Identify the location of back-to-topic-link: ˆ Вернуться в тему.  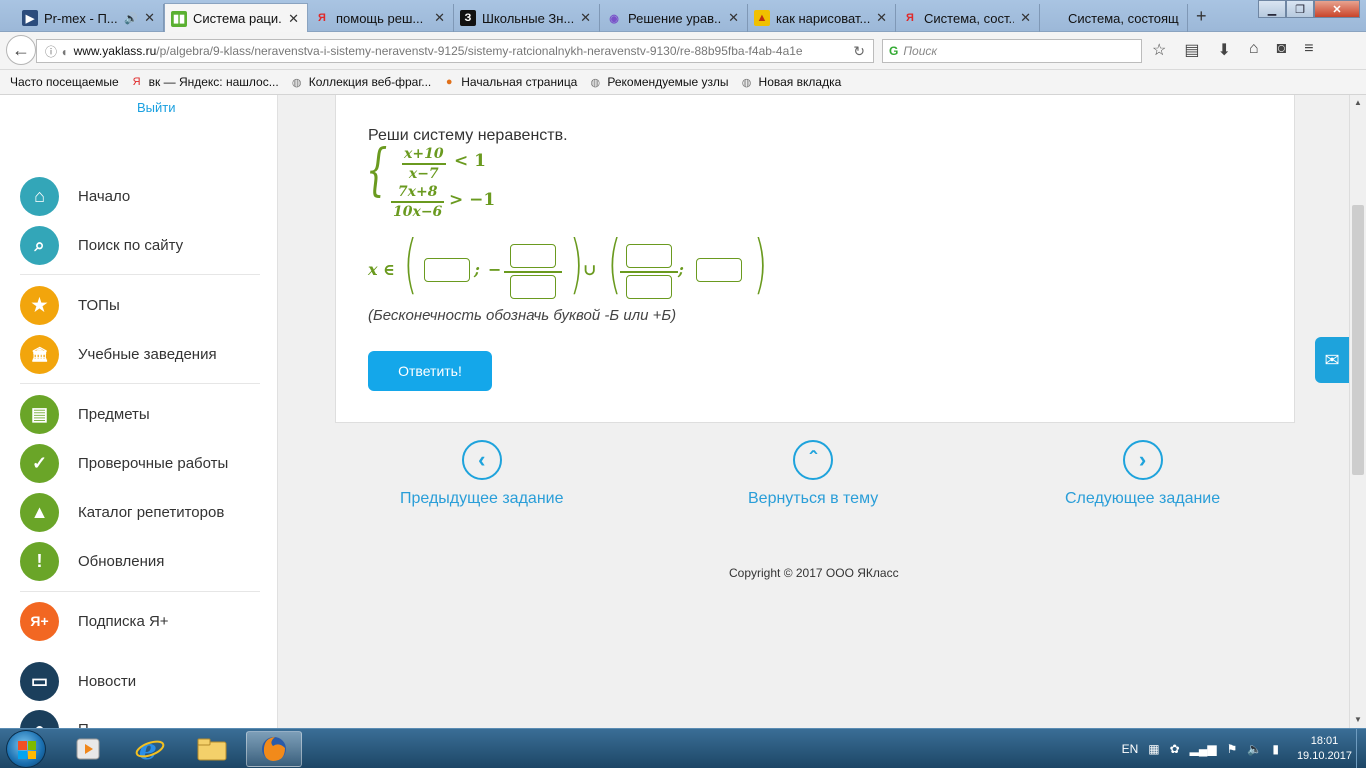
(813, 474).